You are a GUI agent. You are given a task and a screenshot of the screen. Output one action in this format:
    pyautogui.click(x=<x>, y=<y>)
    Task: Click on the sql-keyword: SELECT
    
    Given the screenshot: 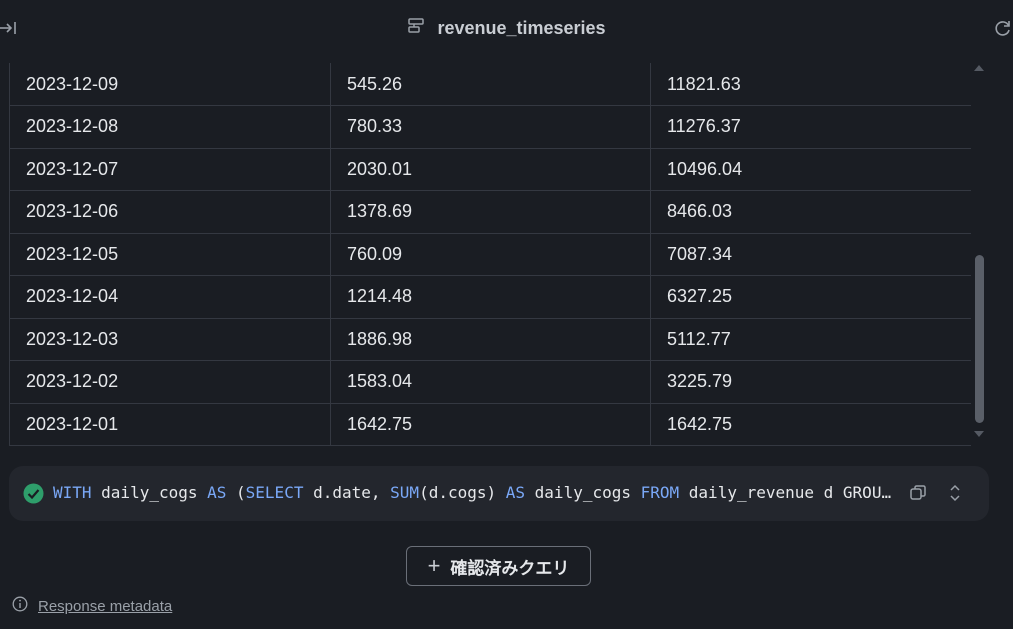 What is the action you would take?
    pyautogui.click(x=274, y=492)
    